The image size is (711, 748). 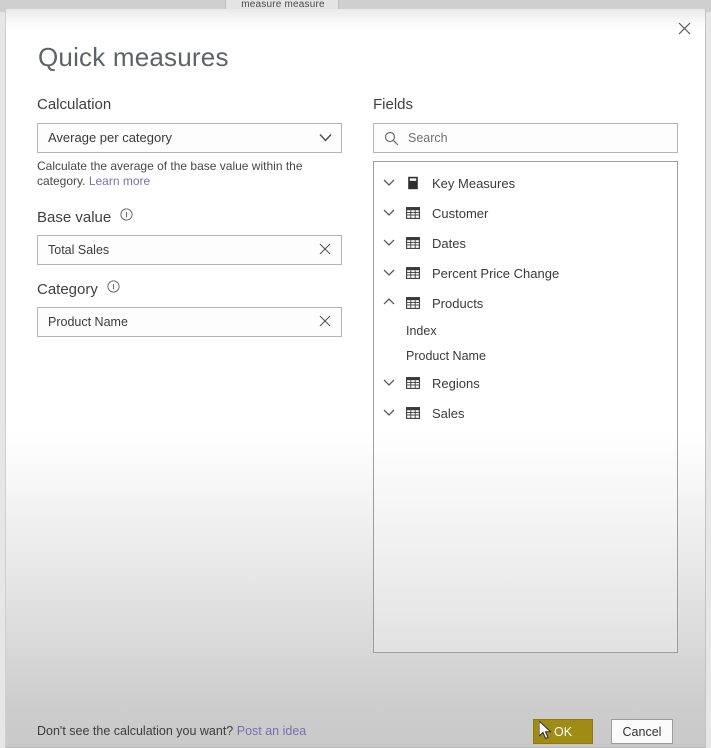 What do you see at coordinates (460, 213) in the screenshot?
I see `field-tree-label: Customer` at bounding box center [460, 213].